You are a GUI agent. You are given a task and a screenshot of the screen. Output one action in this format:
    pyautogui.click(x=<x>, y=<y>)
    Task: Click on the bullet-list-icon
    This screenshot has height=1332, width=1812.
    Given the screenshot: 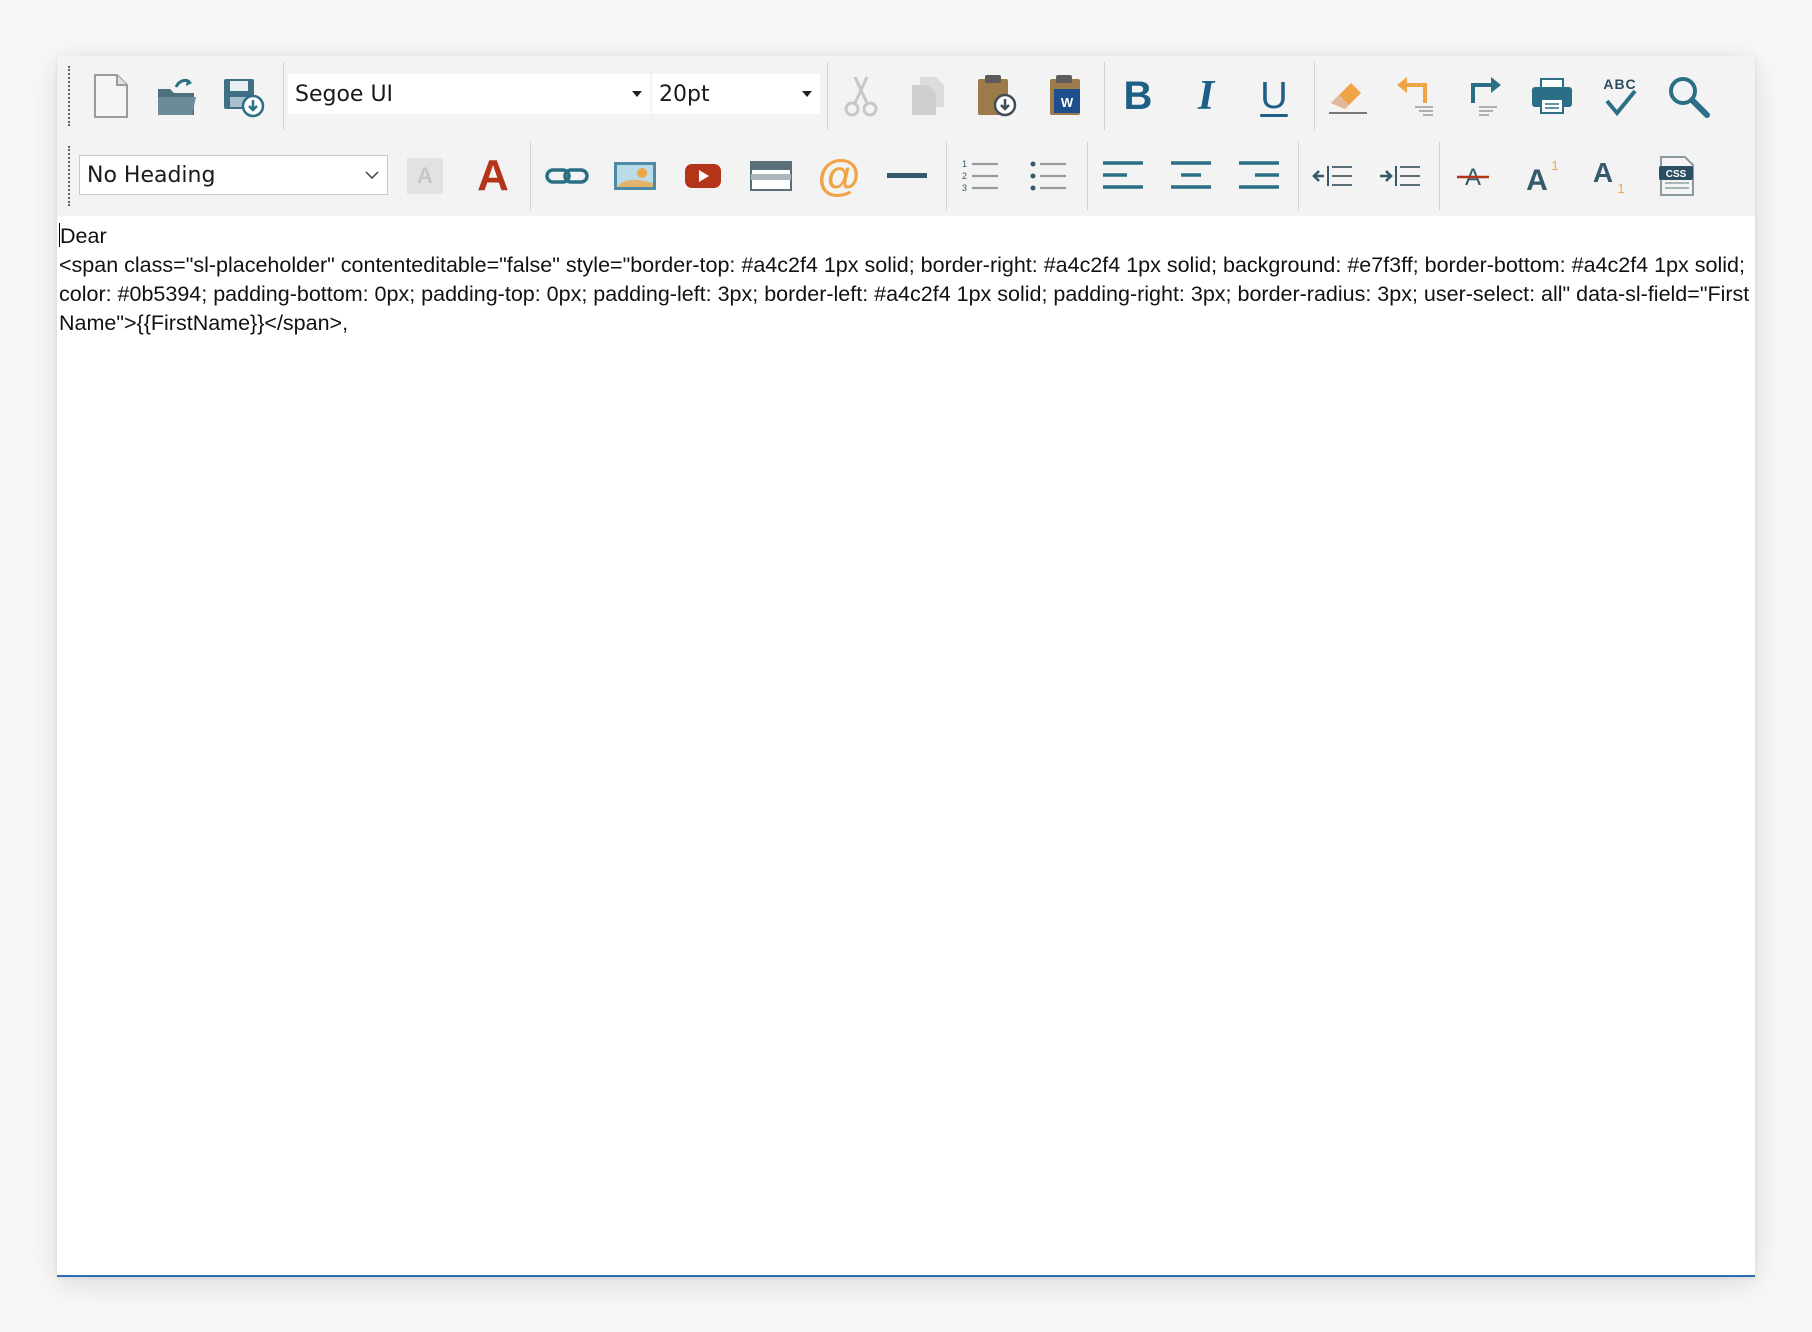 What is the action you would take?
    pyautogui.click(x=1048, y=176)
    